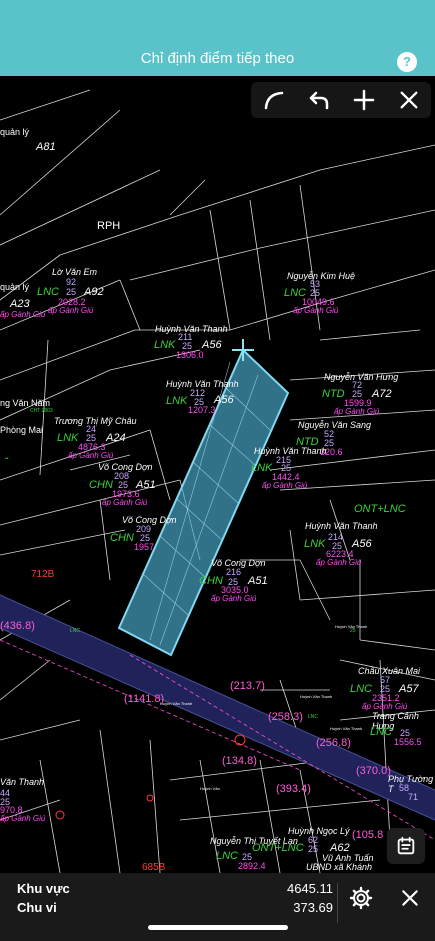 This screenshot has height=941, width=435. Describe the element at coordinates (217, 907) in the screenshot. I see `measurement-panel: Khu vực 4645.11 Chu vi 373.69` at that location.